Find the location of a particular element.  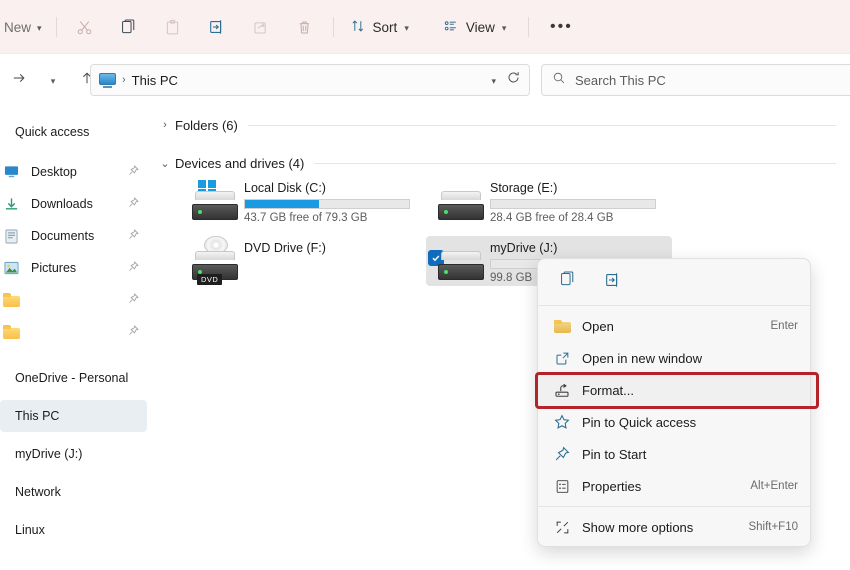

sidebar-item-linux: Linux is located at coordinates (73, 530).